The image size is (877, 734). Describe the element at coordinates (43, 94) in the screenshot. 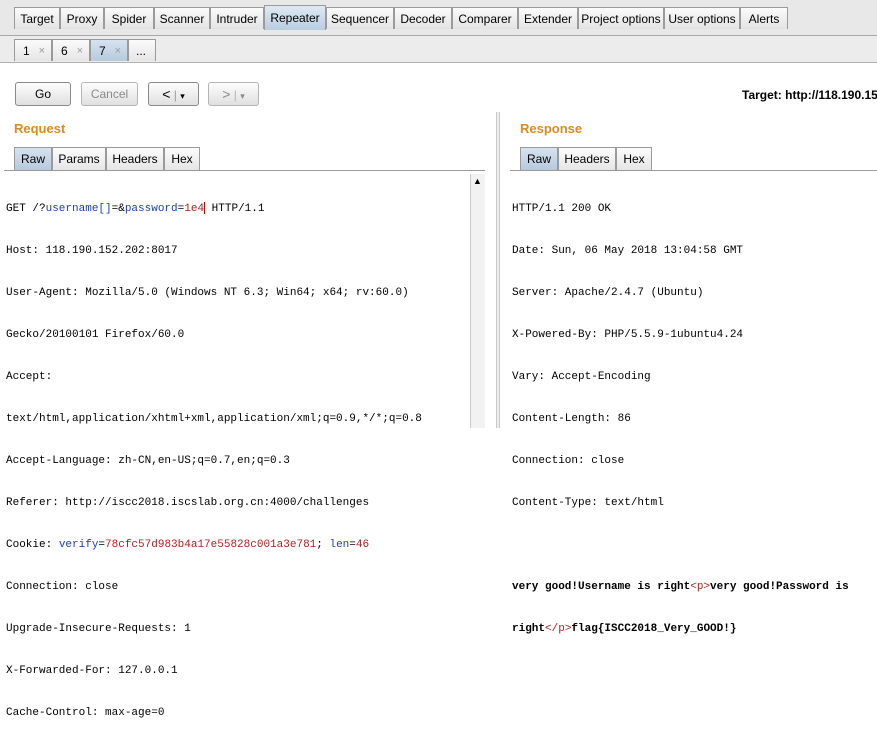

I see `go-button: Go` at that location.